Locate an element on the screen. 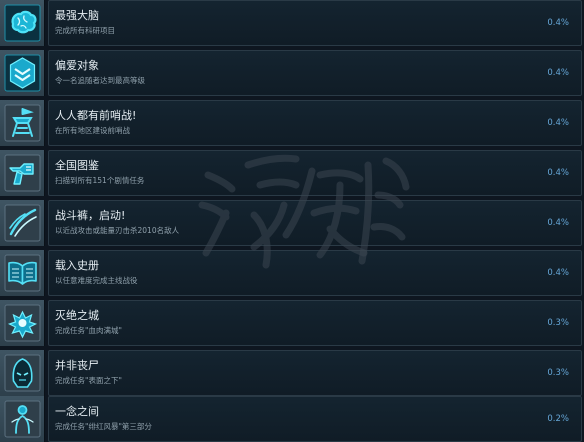 The image size is (584, 442). open-book-icon is located at coordinates (22, 273).